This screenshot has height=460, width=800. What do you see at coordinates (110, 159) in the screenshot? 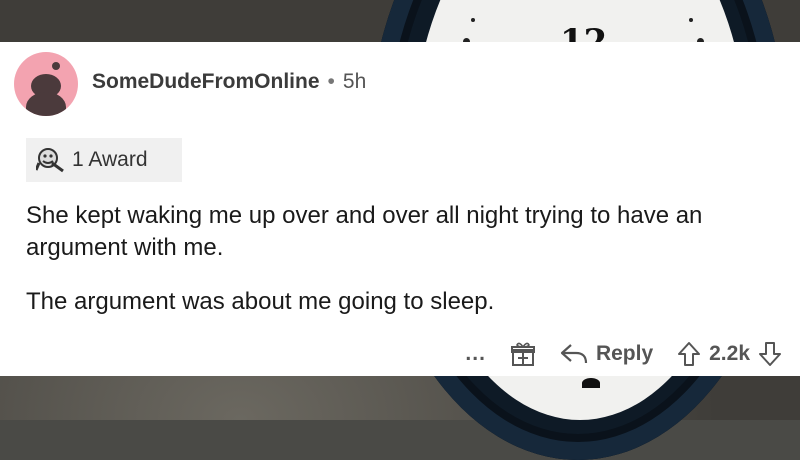
I see `award-label: 1 Award` at bounding box center [110, 159].